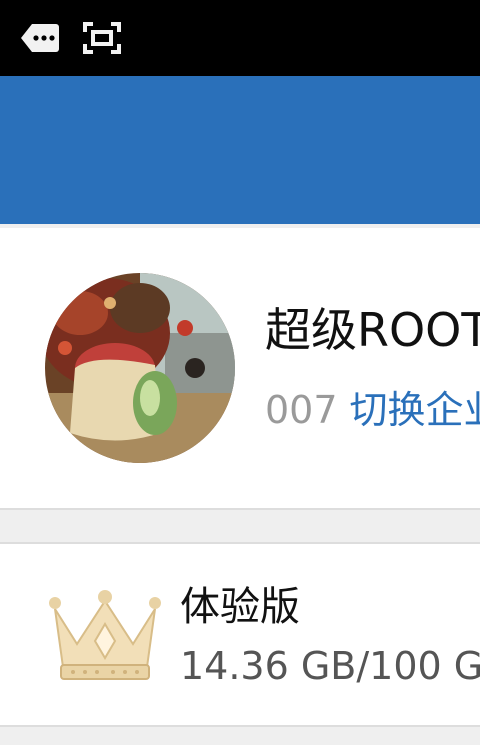 The width and height of the screenshot is (480, 745). I want to click on status-bar, so click(240, 38).